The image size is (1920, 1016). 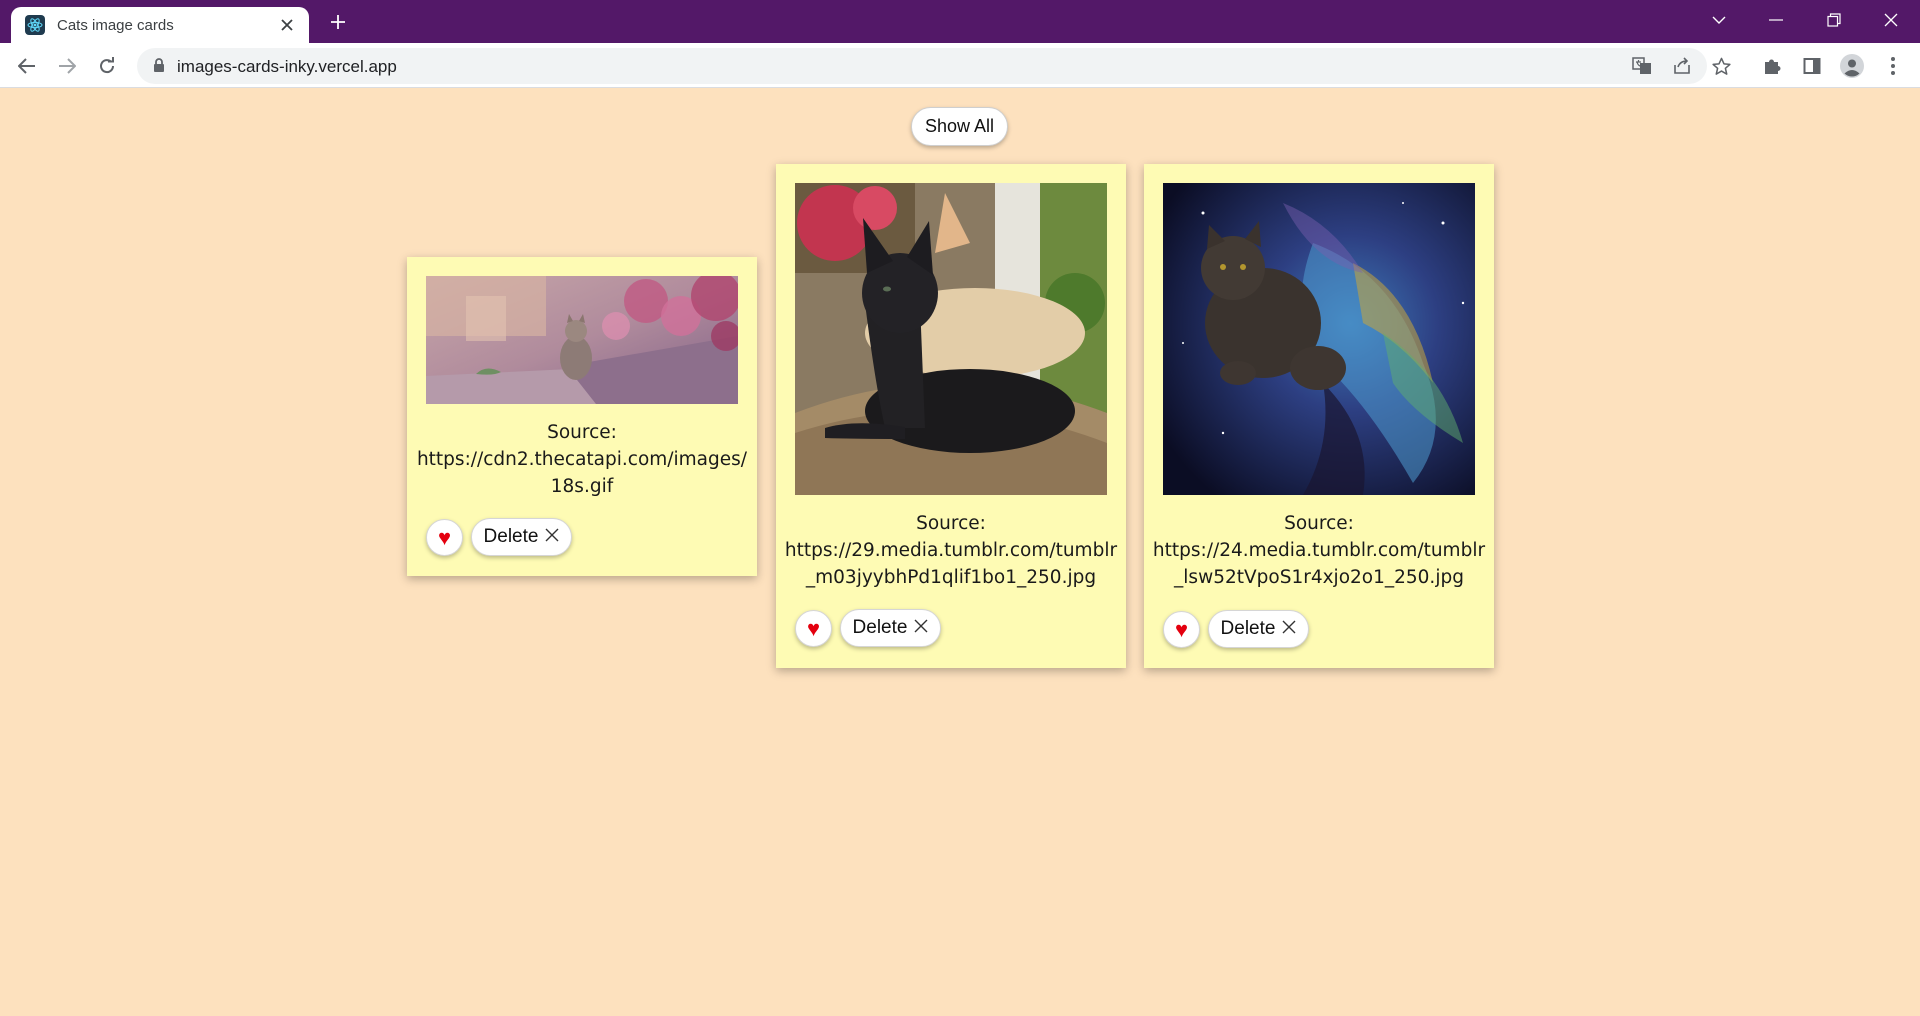 What do you see at coordinates (287, 25) in the screenshot?
I see `close-tab-icon` at bounding box center [287, 25].